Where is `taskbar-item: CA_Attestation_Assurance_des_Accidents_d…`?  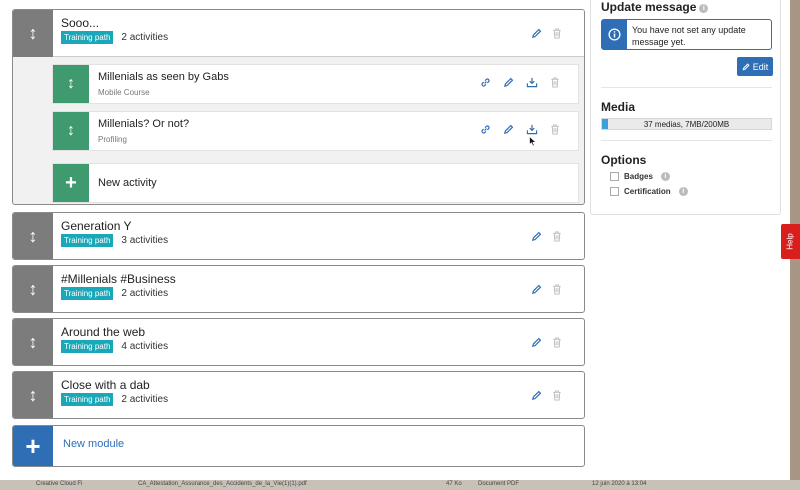
taskbar-item: CA_Attestation_Assurance_des_Accidents_d… is located at coordinates (222, 484).